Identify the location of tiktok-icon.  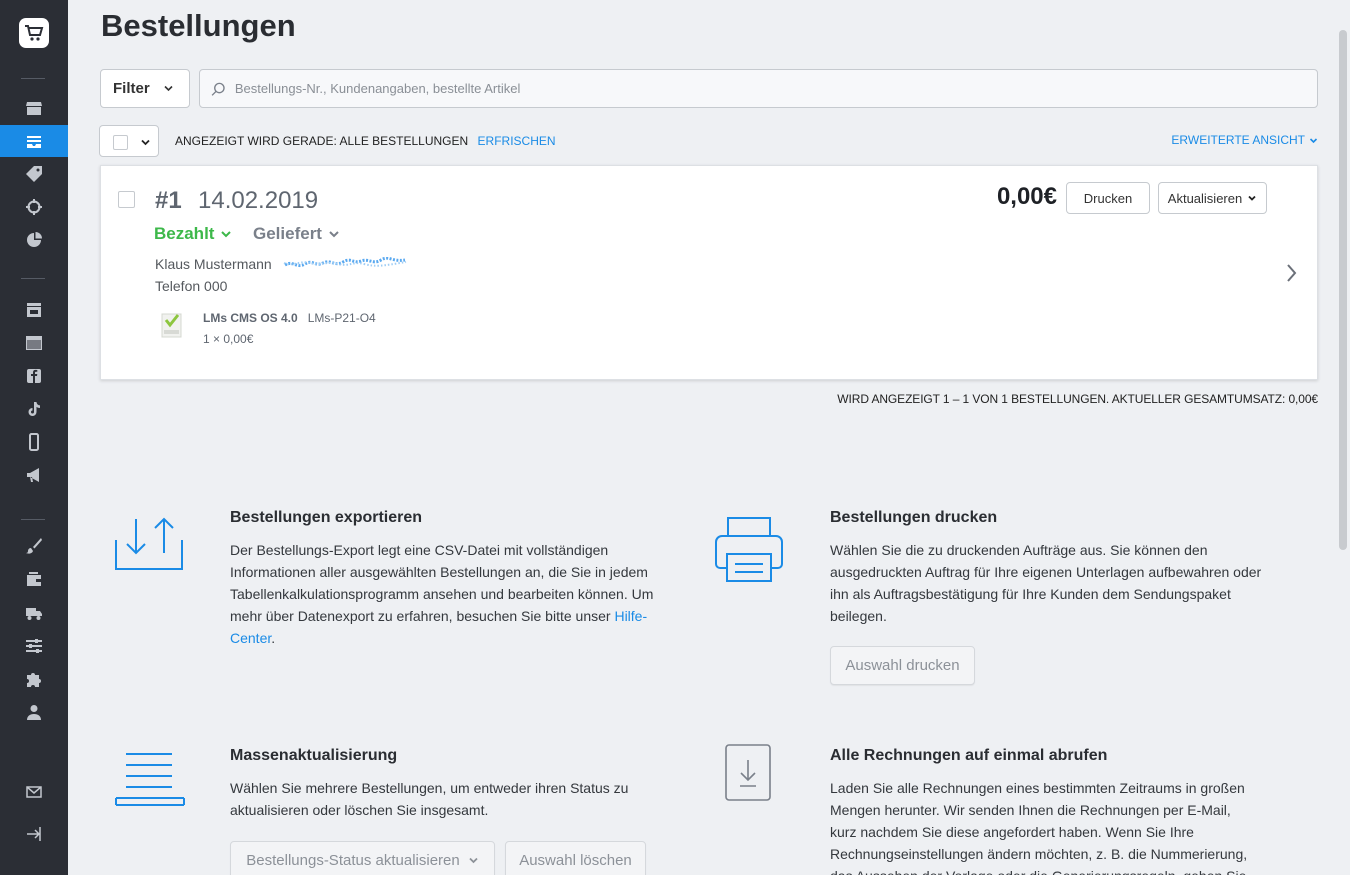
(34, 409).